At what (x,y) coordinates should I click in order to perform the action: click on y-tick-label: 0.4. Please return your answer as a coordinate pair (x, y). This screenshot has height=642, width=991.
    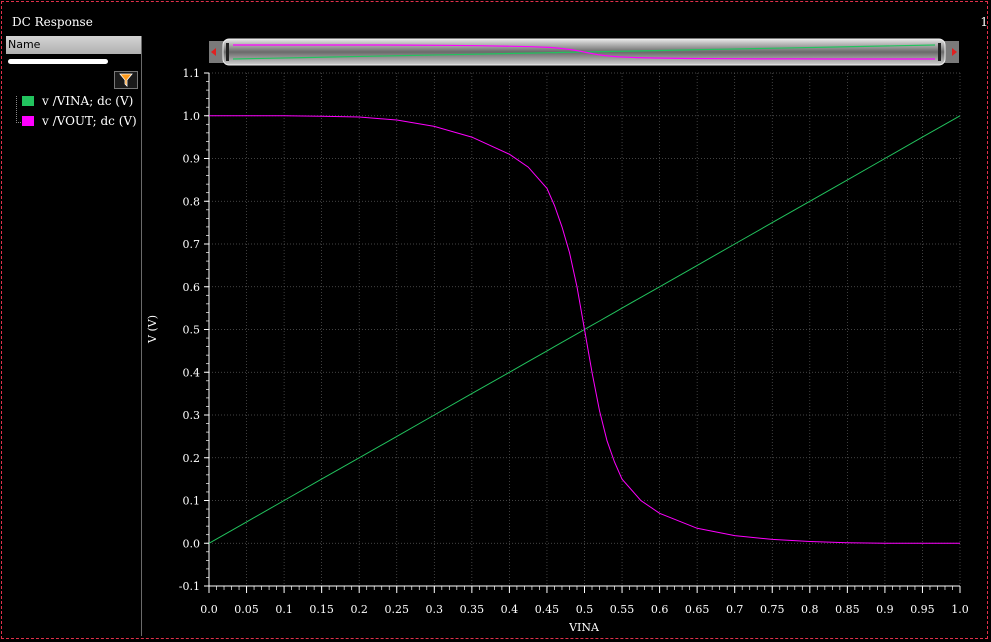
    Looking at the image, I should click on (192, 372).